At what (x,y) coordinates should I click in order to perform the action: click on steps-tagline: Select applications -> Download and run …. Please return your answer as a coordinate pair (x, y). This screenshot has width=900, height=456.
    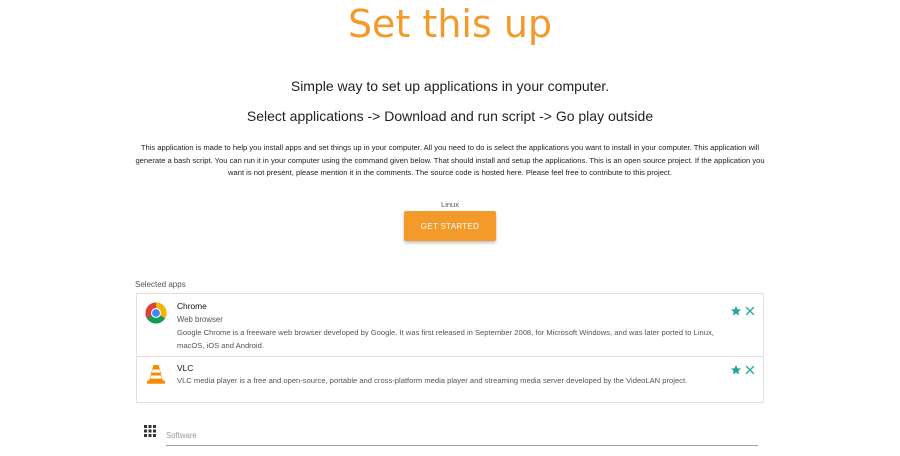
    Looking at the image, I should click on (450, 116).